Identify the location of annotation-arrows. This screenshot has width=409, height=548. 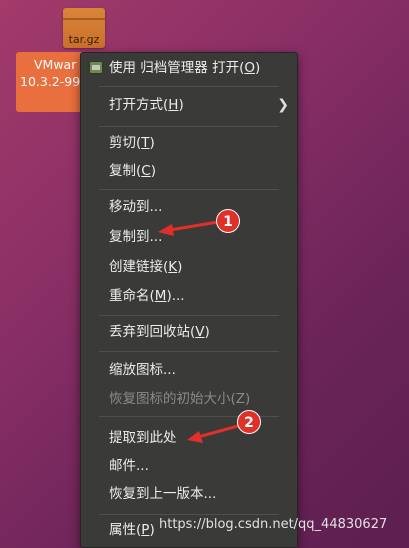
(198, 331).